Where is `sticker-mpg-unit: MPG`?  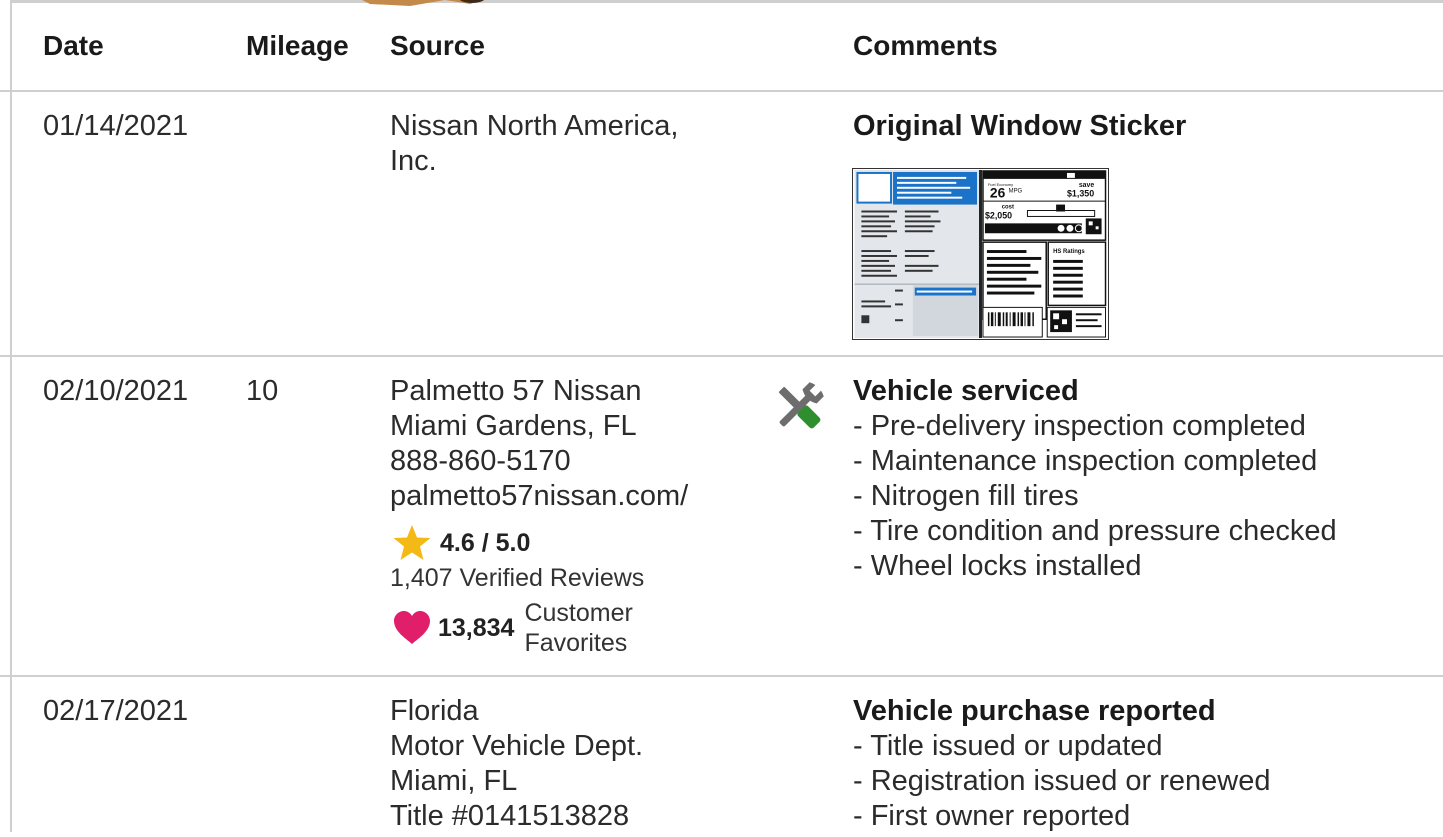 sticker-mpg-unit: MPG is located at coordinates (1016, 192).